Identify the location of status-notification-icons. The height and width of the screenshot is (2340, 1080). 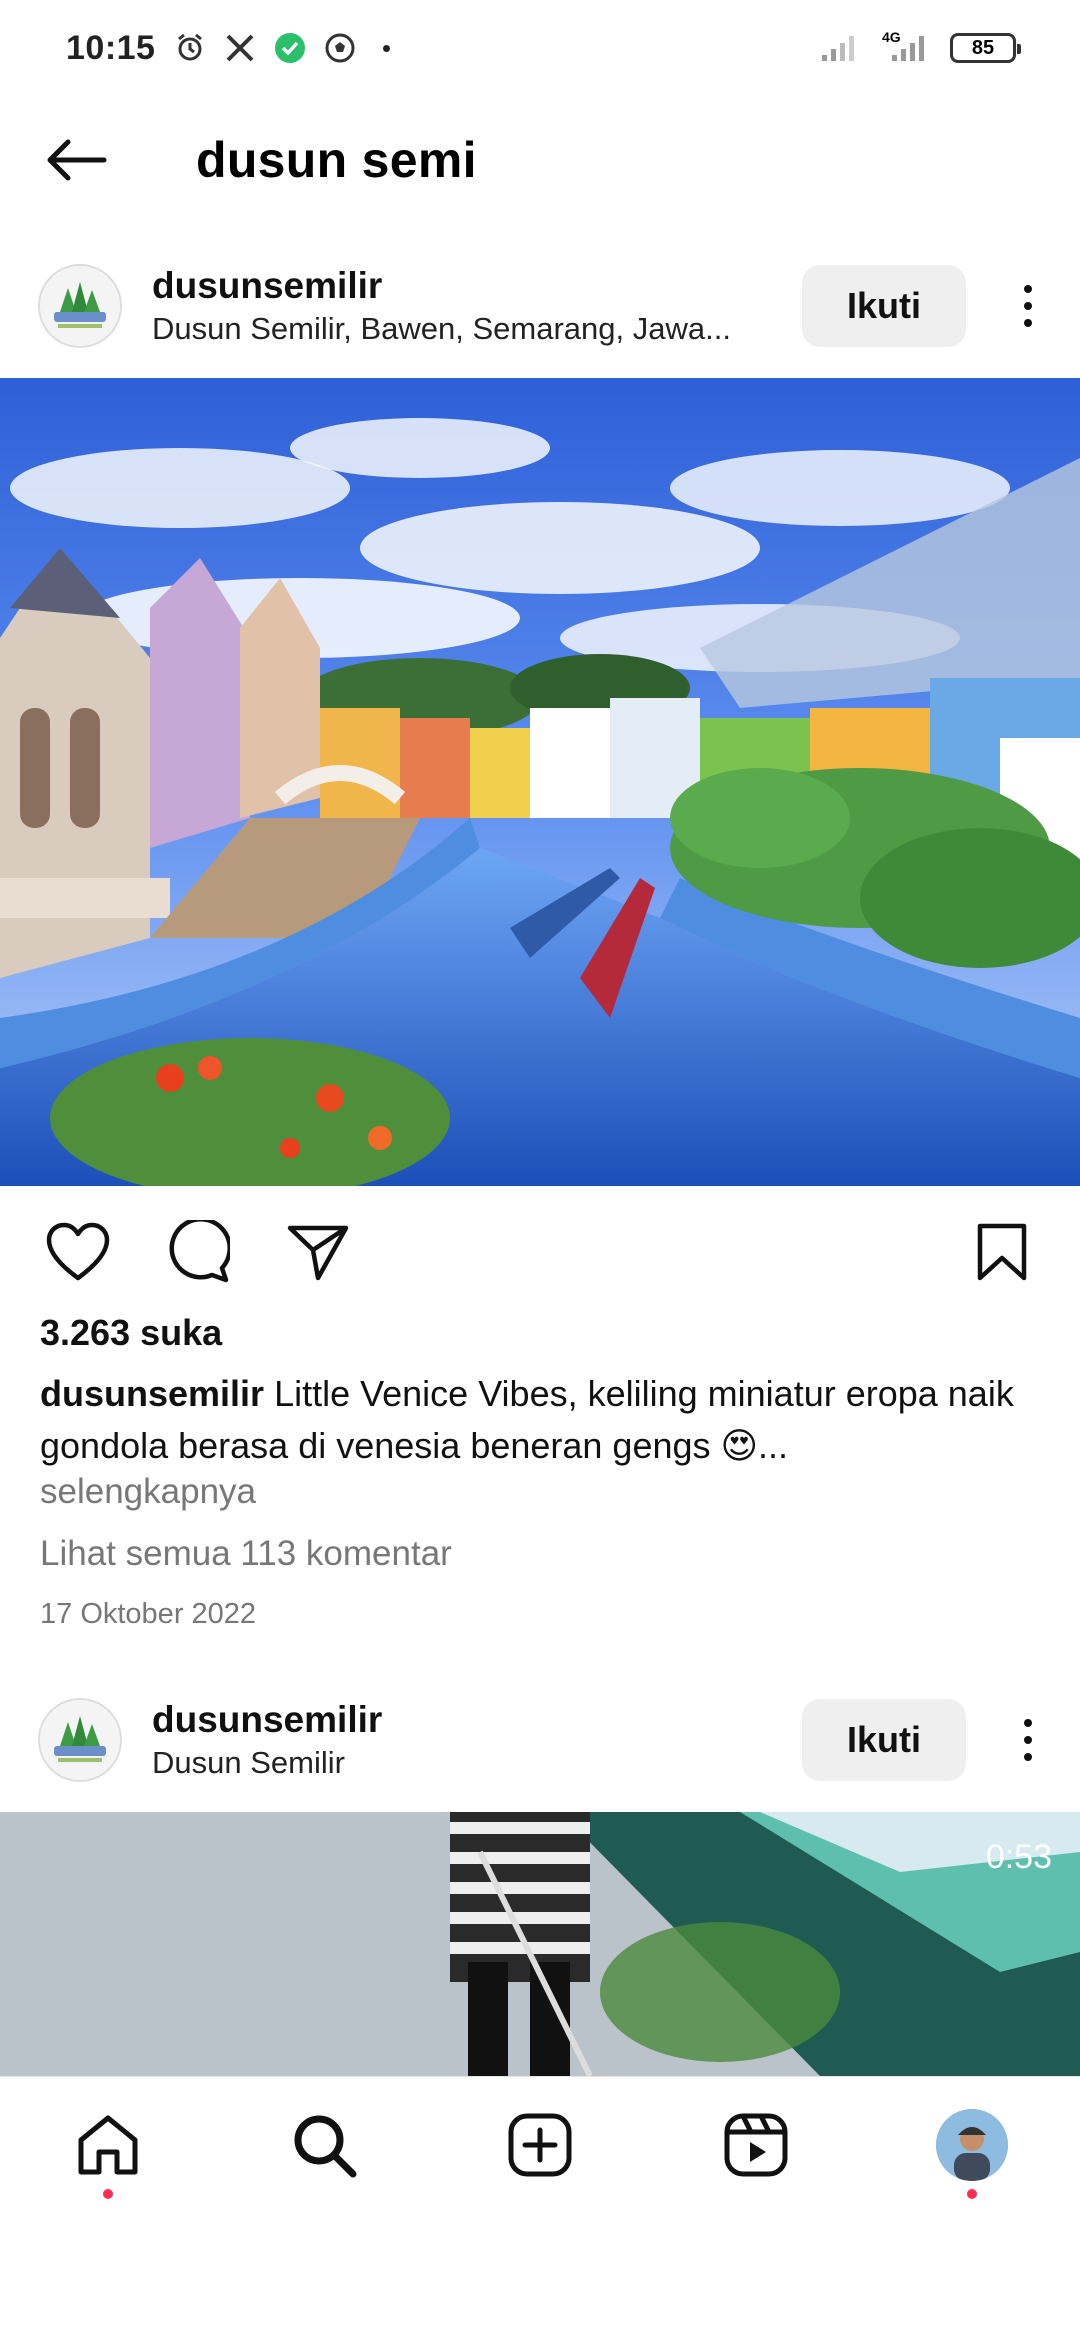
(282, 48).